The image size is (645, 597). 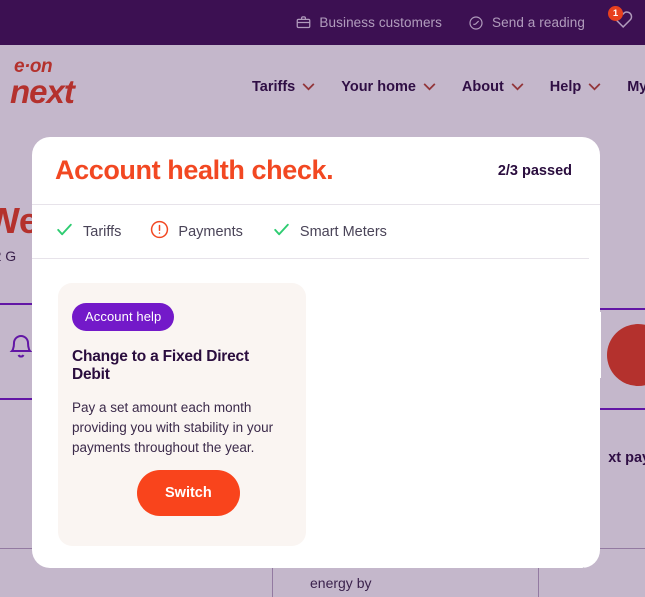 I want to click on health-check-label: Payments, so click(x=210, y=231).